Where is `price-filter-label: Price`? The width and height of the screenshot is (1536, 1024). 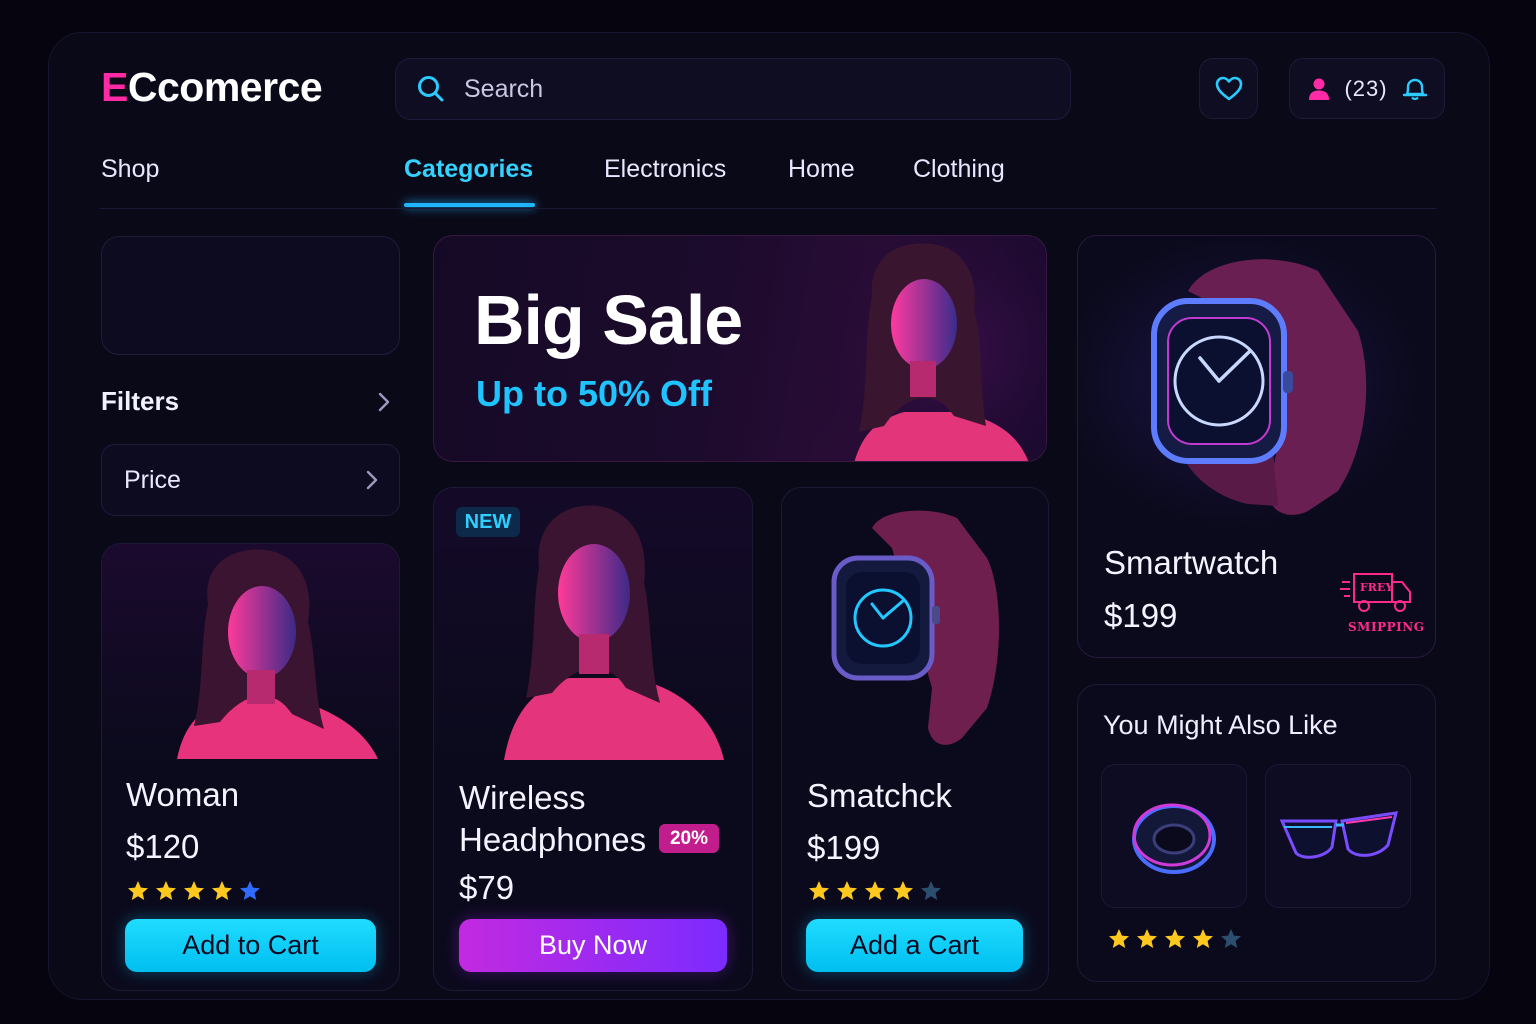 price-filter-label: Price is located at coordinates (152, 479).